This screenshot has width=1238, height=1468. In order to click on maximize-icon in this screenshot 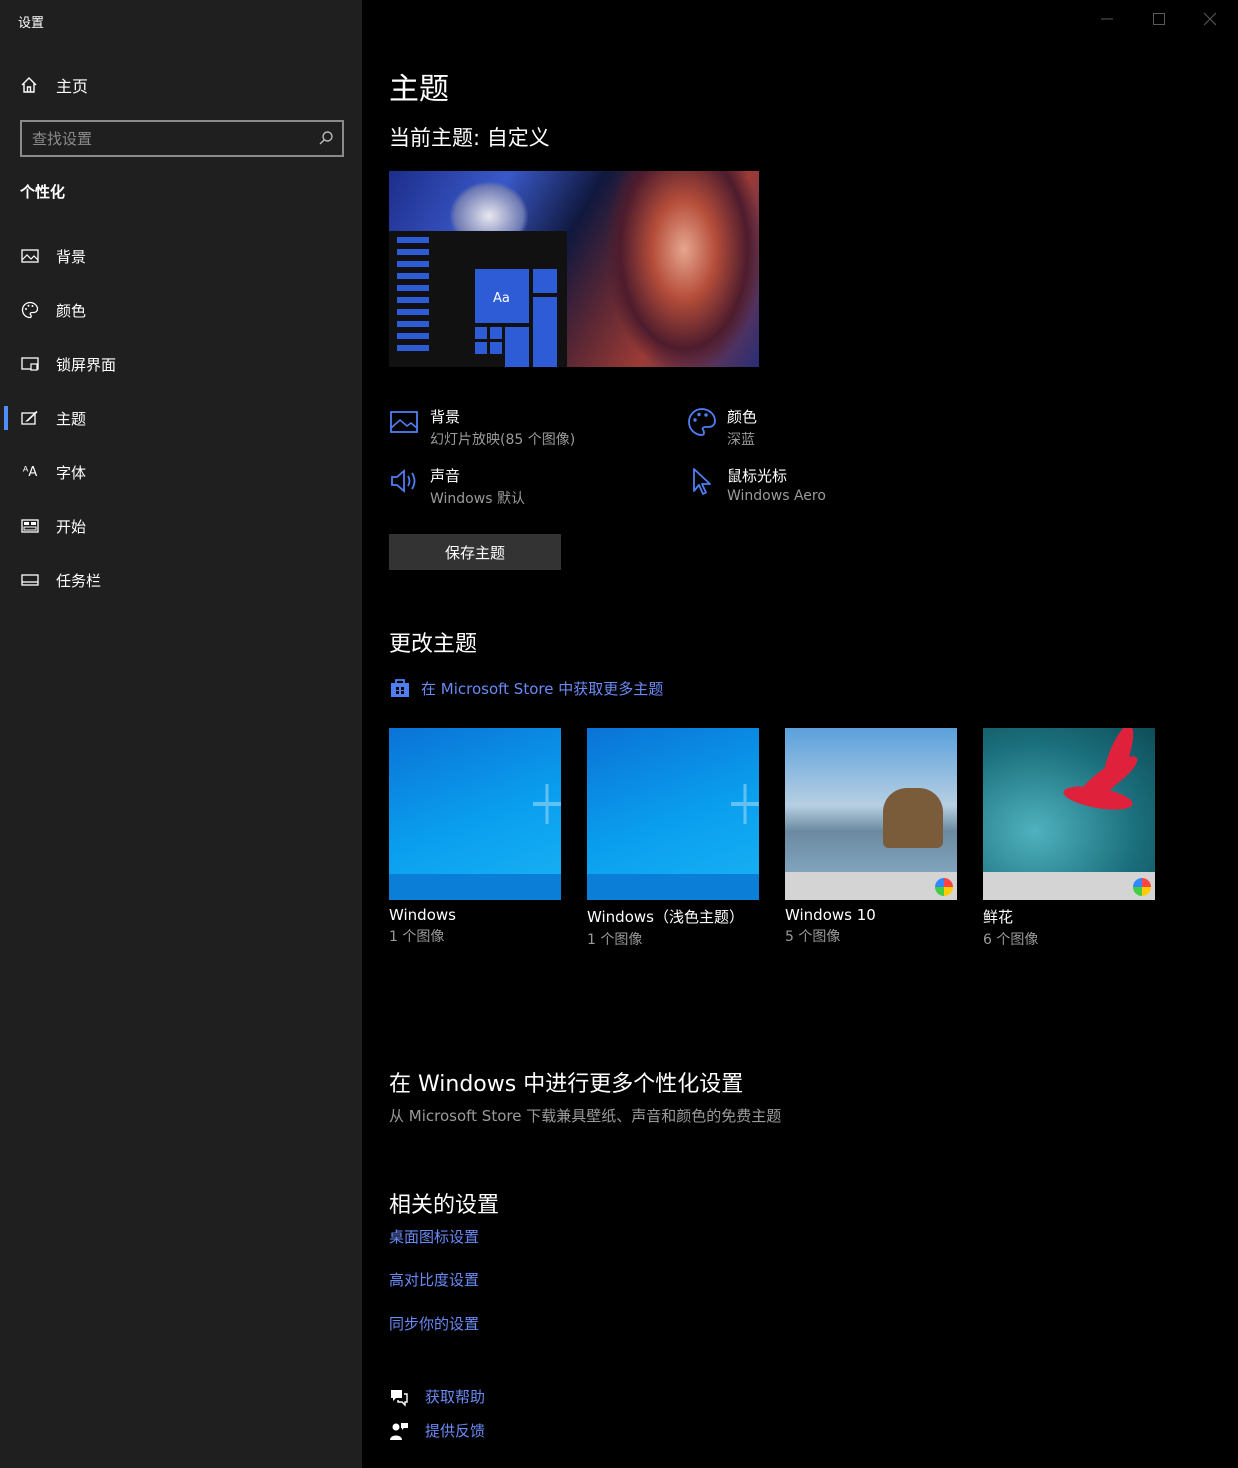, I will do `click(1159, 19)`.